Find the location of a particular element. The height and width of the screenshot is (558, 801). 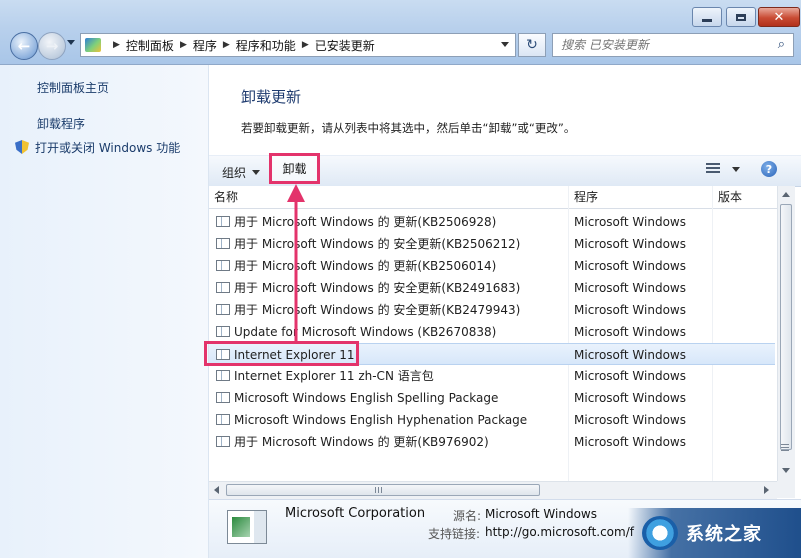

update-name: Internet Explorer 11 zh-CN 语言包 is located at coordinates (334, 376).